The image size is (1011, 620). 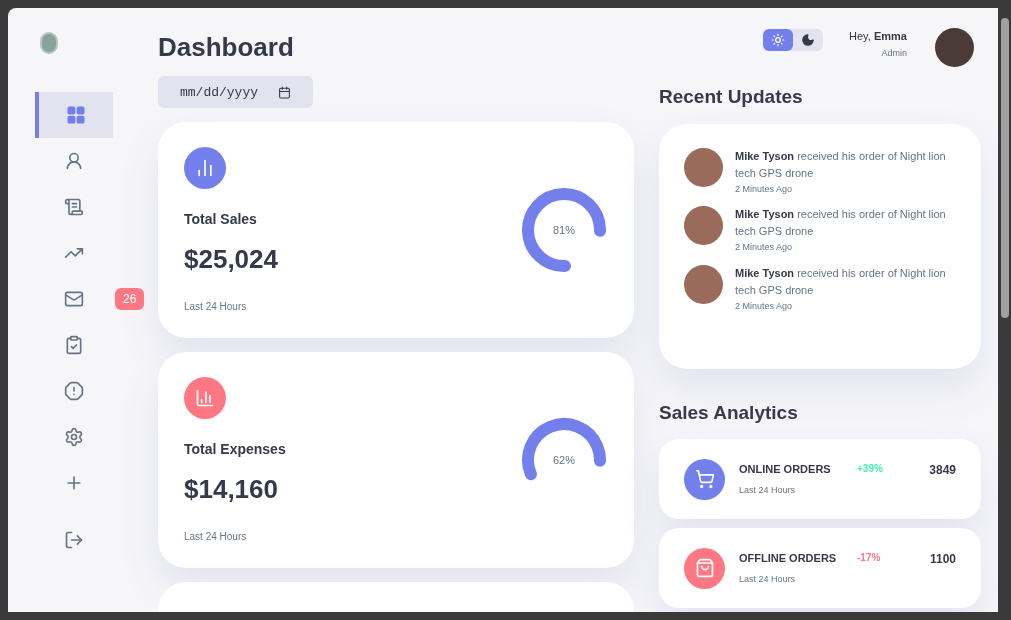 I want to click on cart-icon, so click(x=704, y=479).